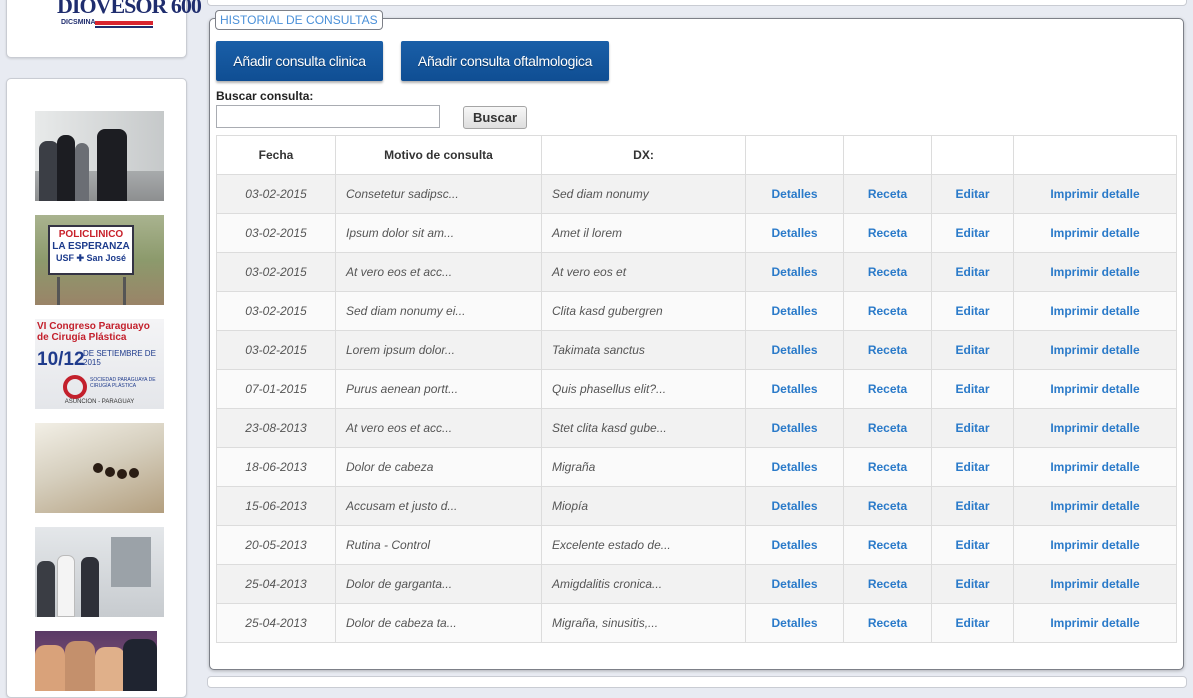  What do you see at coordinates (276, 155) in the screenshot?
I see `col-header-fecha: Fecha` at bounding box center [276, 155].